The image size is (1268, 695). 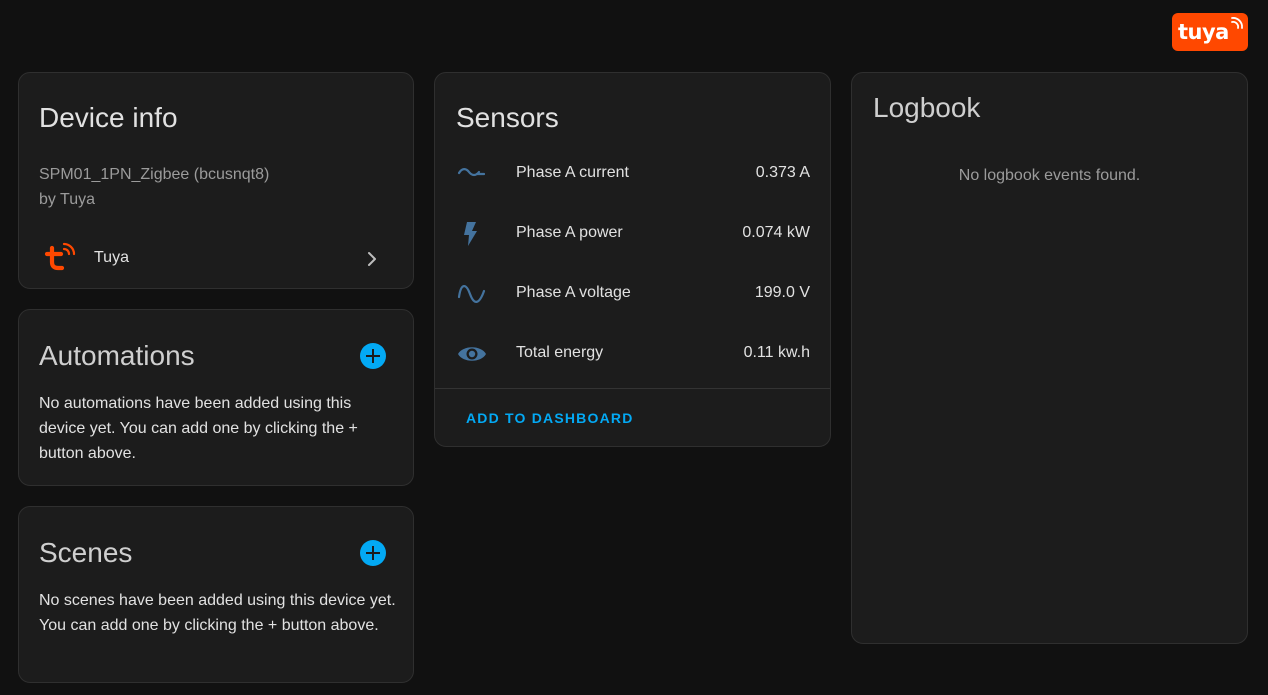 What do you see at coordinates (560, 352) in the screenshot?
I see `sensor-name: Total energy` at bounding box center [560, 352].